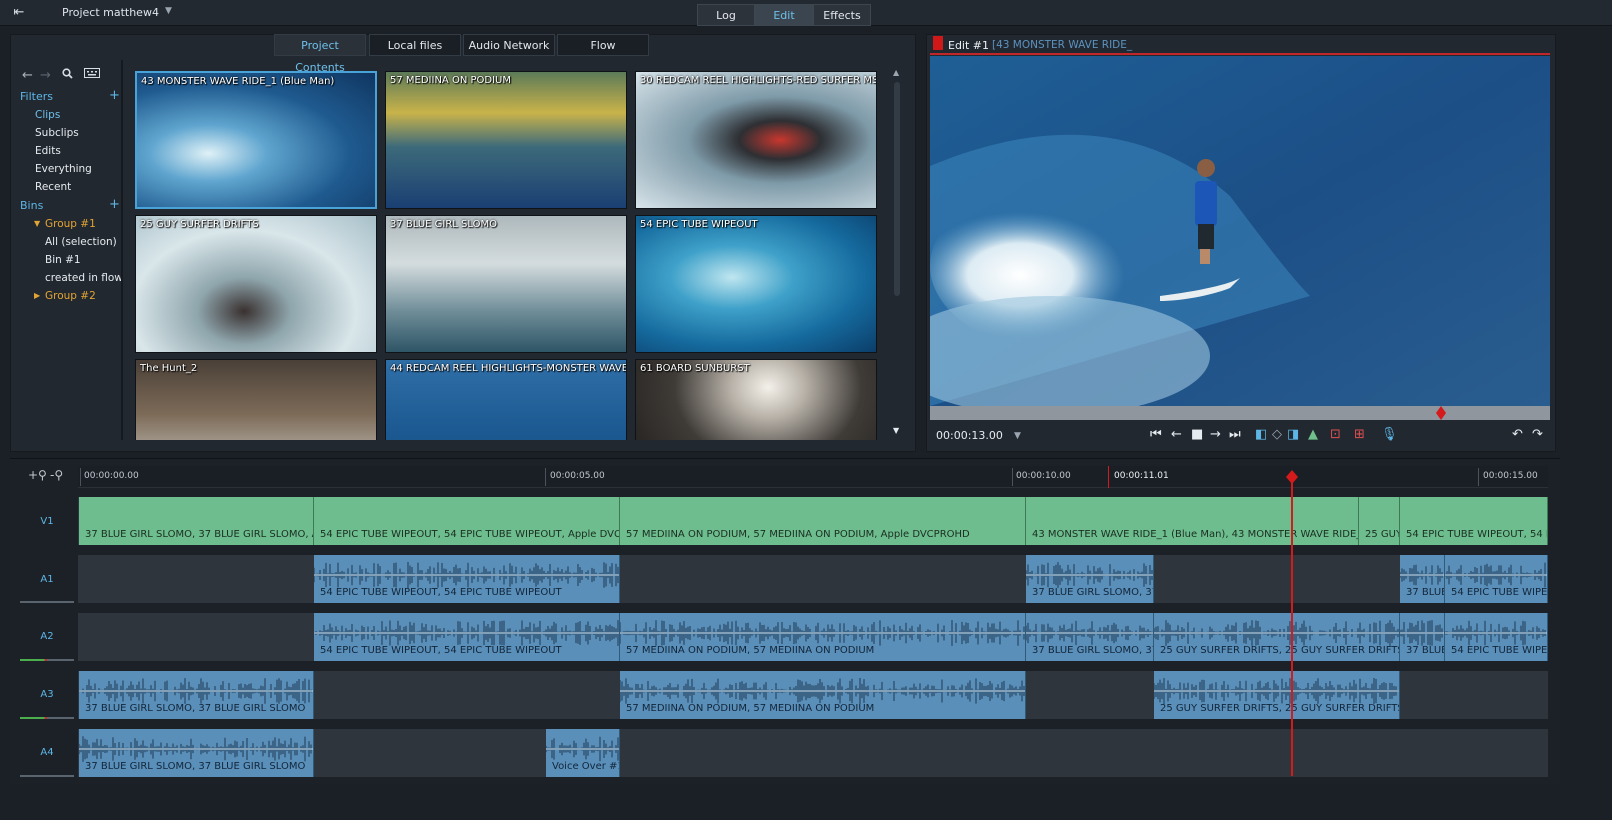 The height and width of the screenshot is (820, 1612). Describe the element at coordinates (969, 435) in the screenshot. I see `viewer-timecode: 00:00:13.00` at that location.